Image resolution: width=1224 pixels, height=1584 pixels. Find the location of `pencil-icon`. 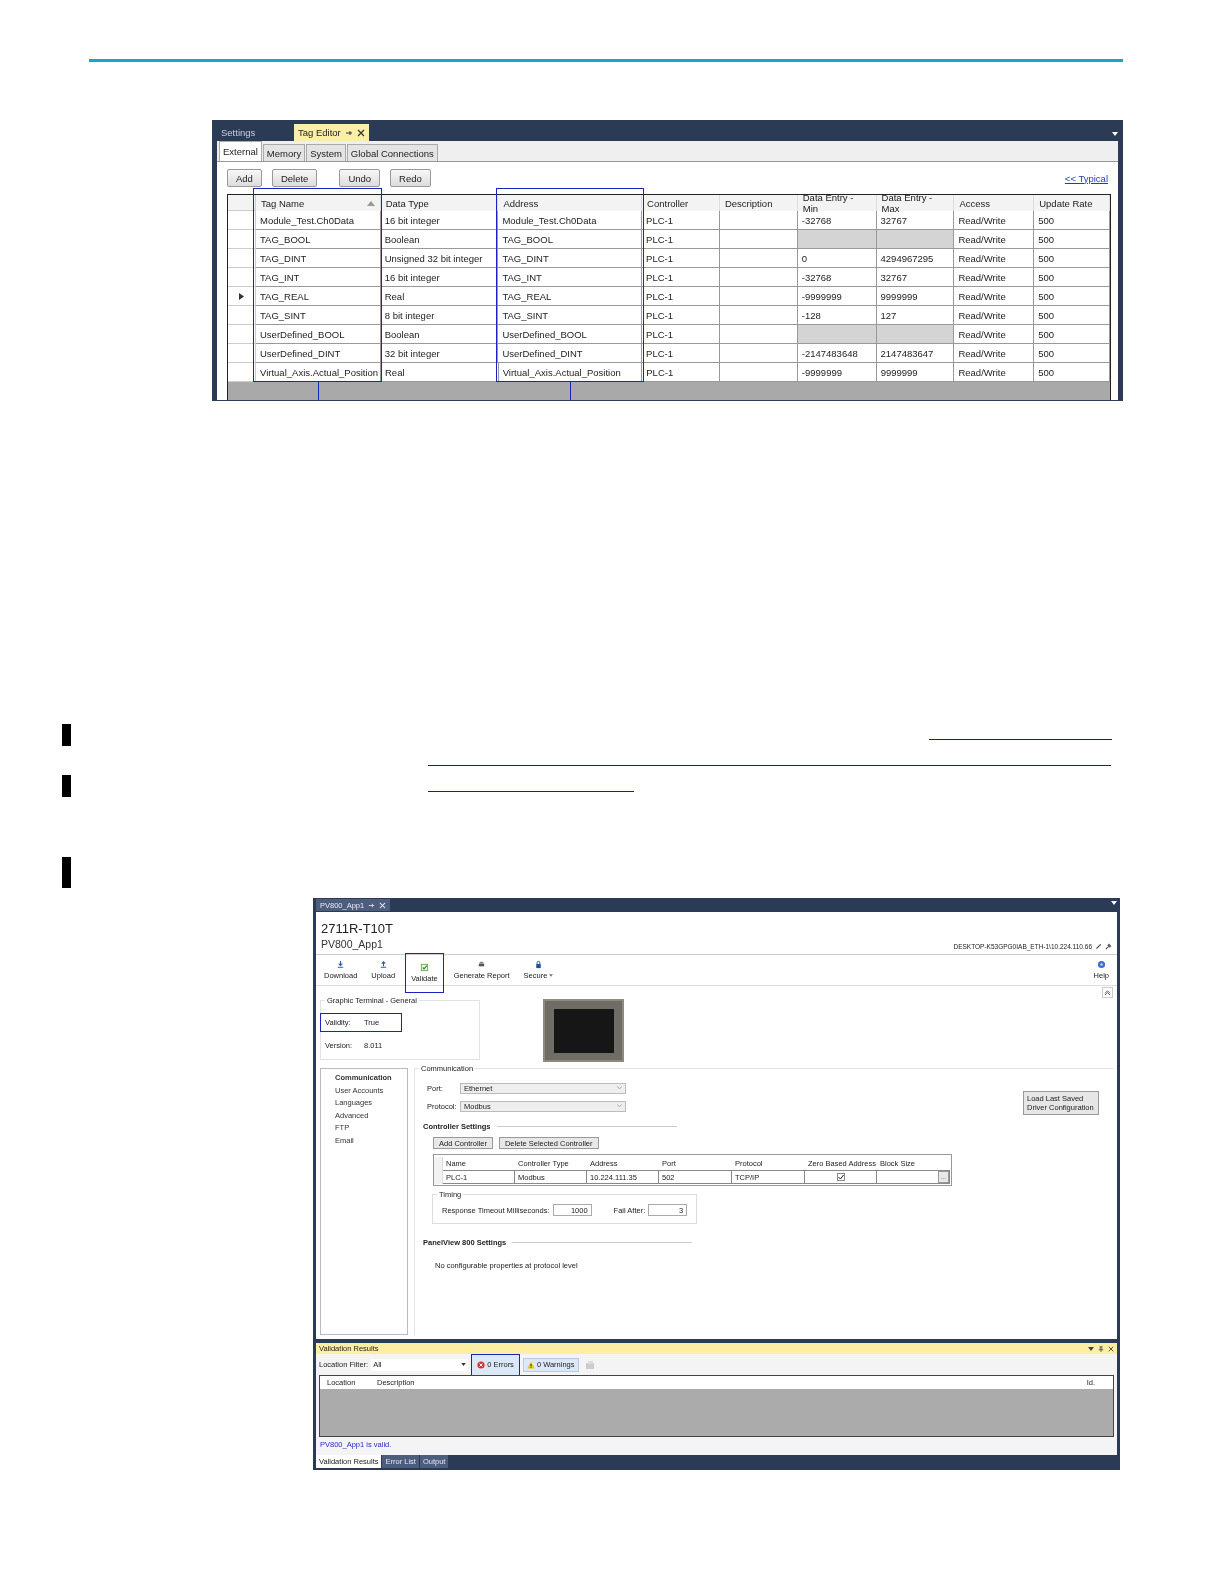

pencil-icon is located at coordinates (1098, 946).